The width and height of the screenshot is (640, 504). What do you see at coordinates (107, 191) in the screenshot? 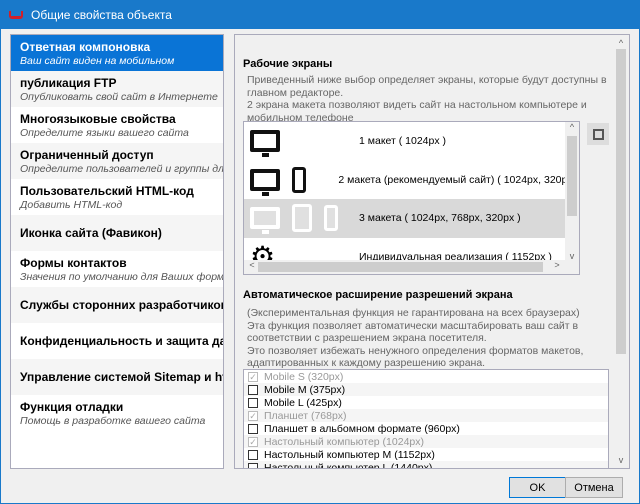
I see `sidebar-item-title: Пользовательский HTML-код` at bounding box center [107, 191].